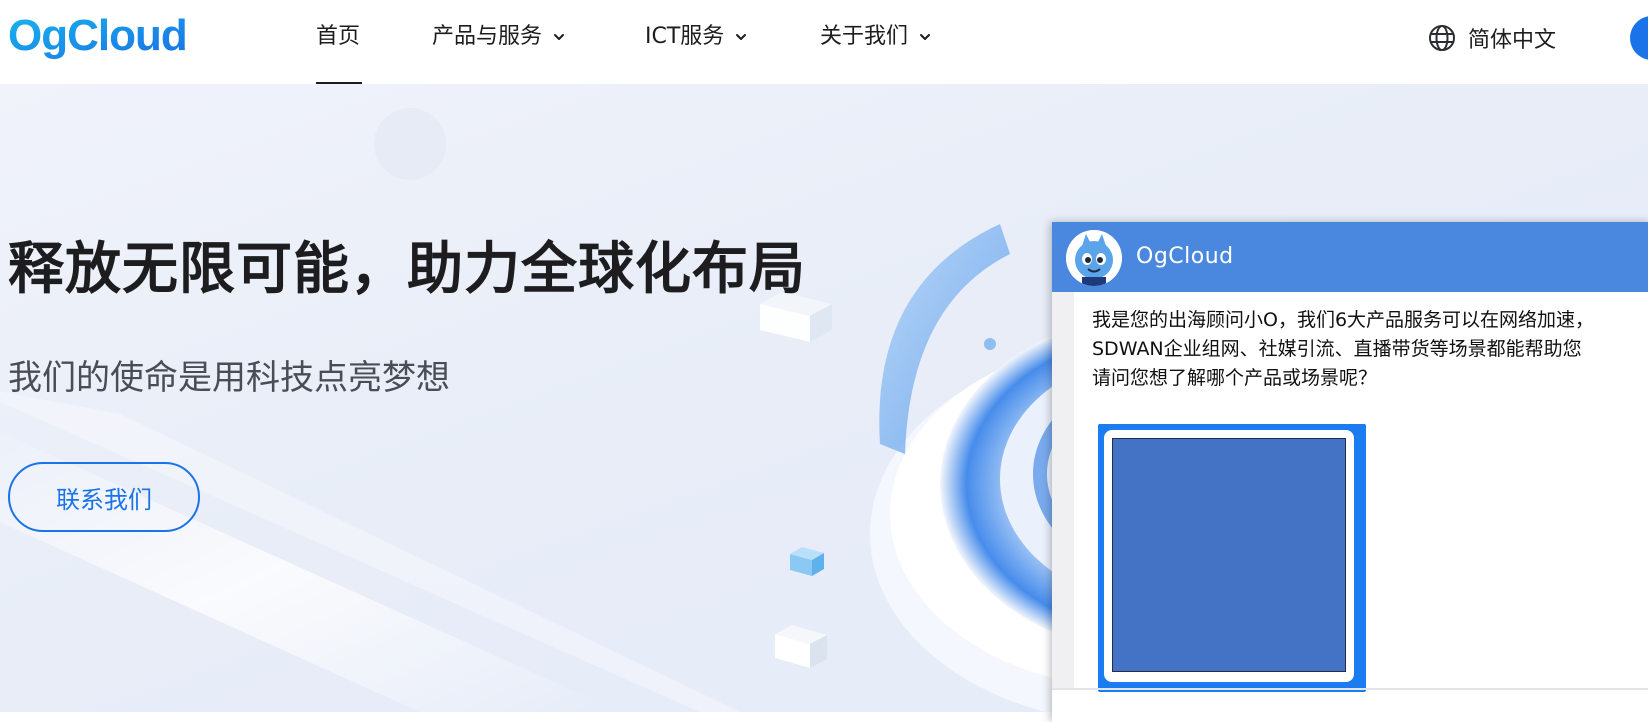 This screenshot has height=722, width=1648. I want to click on nav-item-home: 首页, so click(338, 37).